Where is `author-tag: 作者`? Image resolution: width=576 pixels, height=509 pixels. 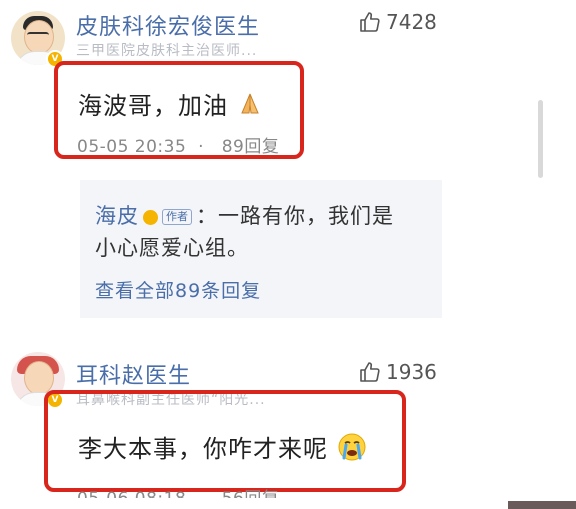
author-tag: 作者 is located at coordinates (177, 217).